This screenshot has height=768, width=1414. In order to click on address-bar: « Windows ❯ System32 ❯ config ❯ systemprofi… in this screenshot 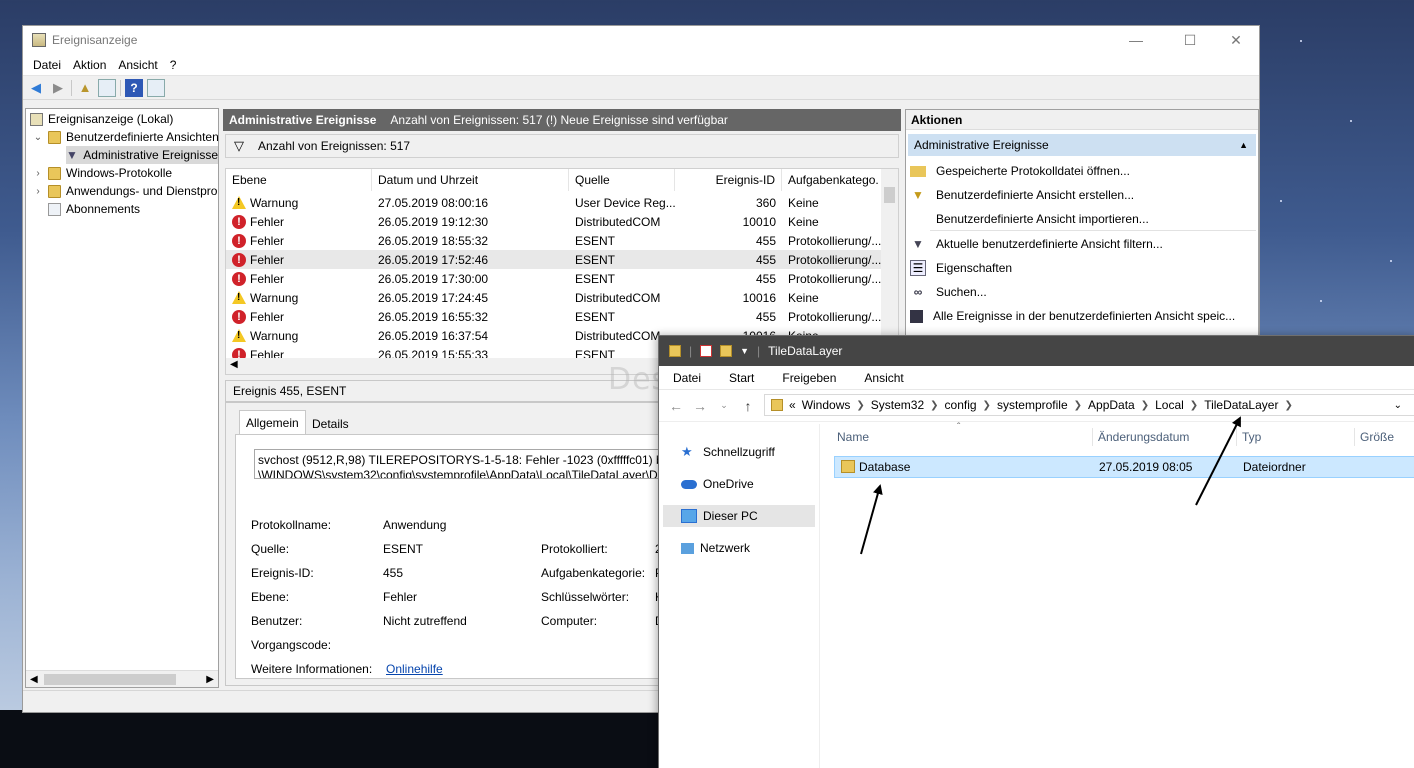, I will do `click(1089, 405)`.